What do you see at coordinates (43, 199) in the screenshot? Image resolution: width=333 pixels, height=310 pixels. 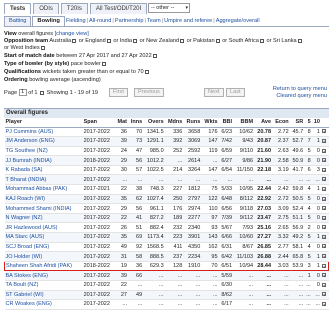 I see `cell-player: KAJ Roach (WI)` at bounding box center [43, 199].